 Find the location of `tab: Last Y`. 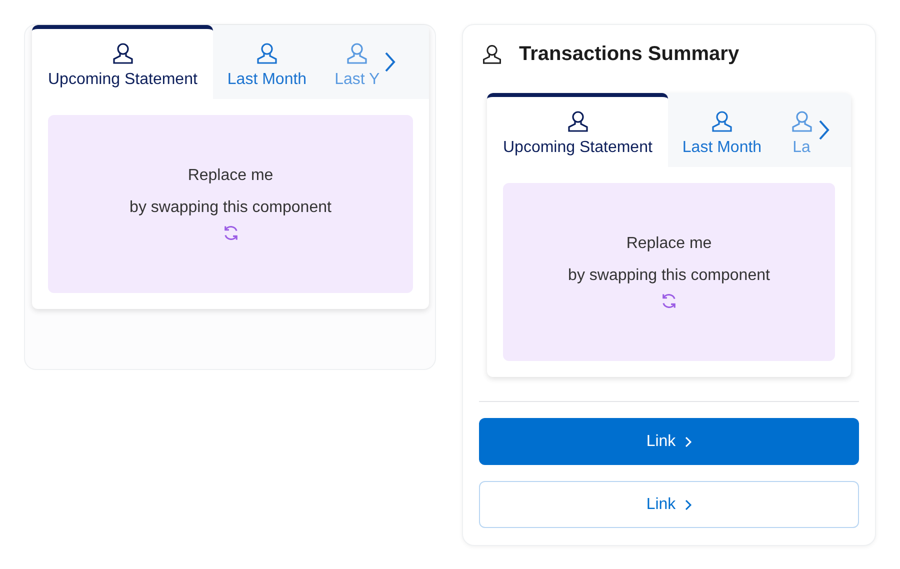

tab: Last Y is located at coordinates (350, 62).